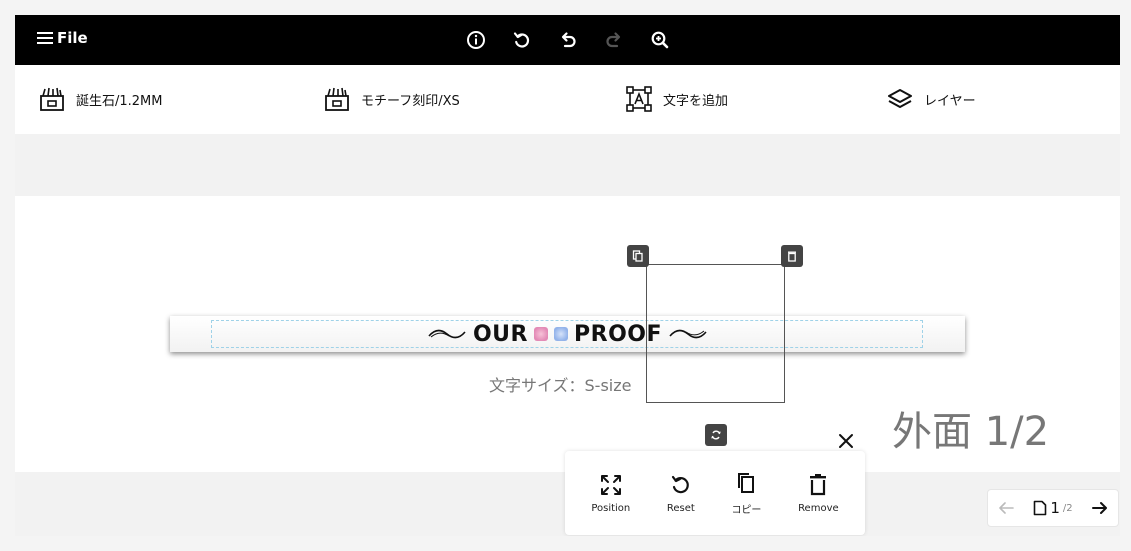 Image resolution: width=1131 pixels, height=551 pixels. I want to click on layer-tool: レイヤー, so click(931, 99).